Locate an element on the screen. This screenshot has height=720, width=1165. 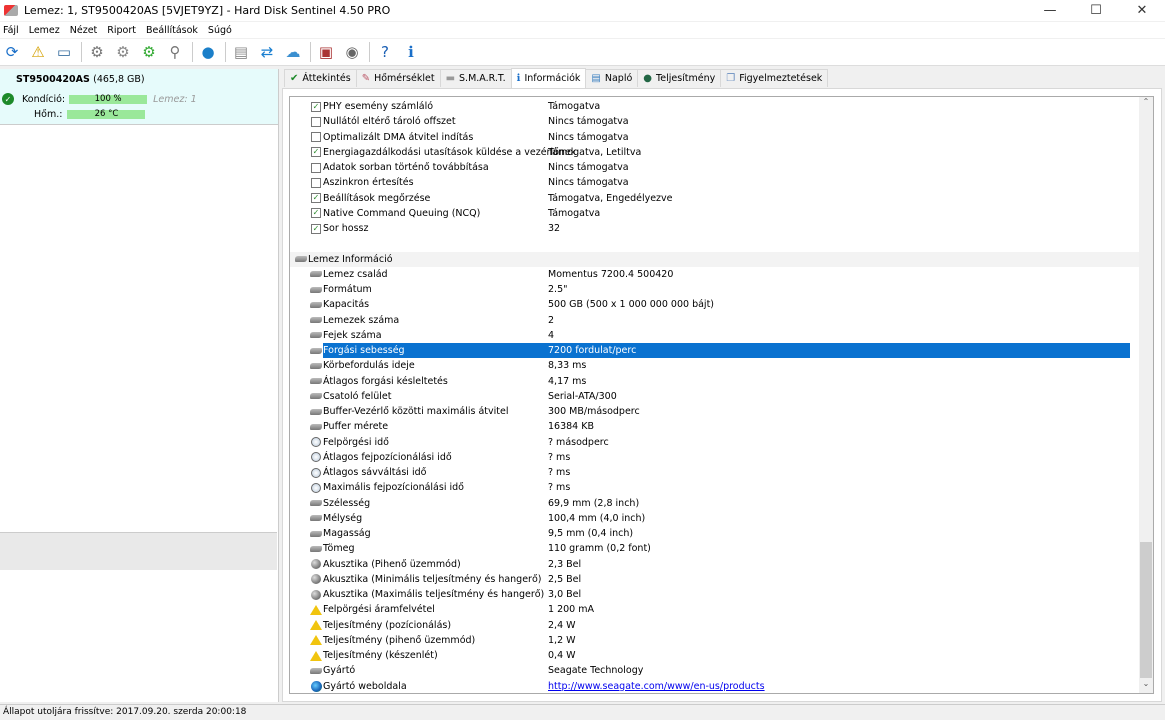
list-item: Teljesítmény (pihenő üzemmód) 1,2 W is located at coordinates (715, 640).